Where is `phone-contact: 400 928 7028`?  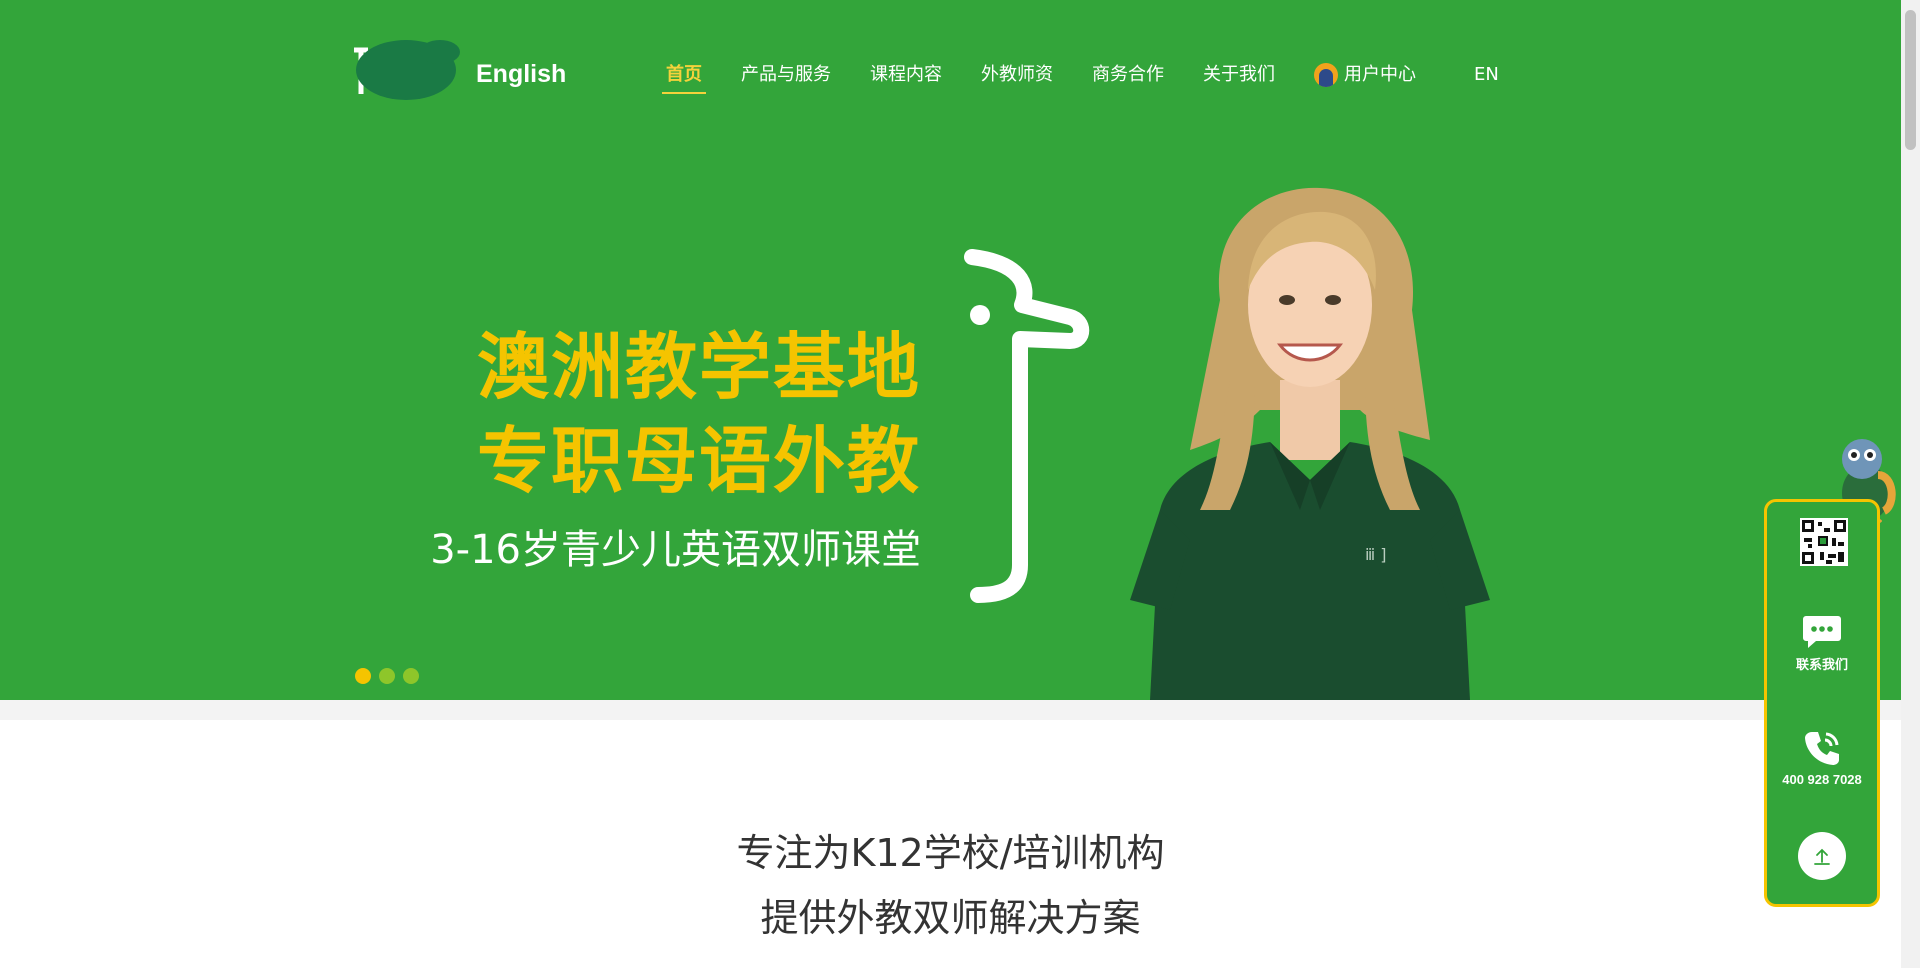
phone-contact: 400 928 7028 is located at coordinates (1822, 757).